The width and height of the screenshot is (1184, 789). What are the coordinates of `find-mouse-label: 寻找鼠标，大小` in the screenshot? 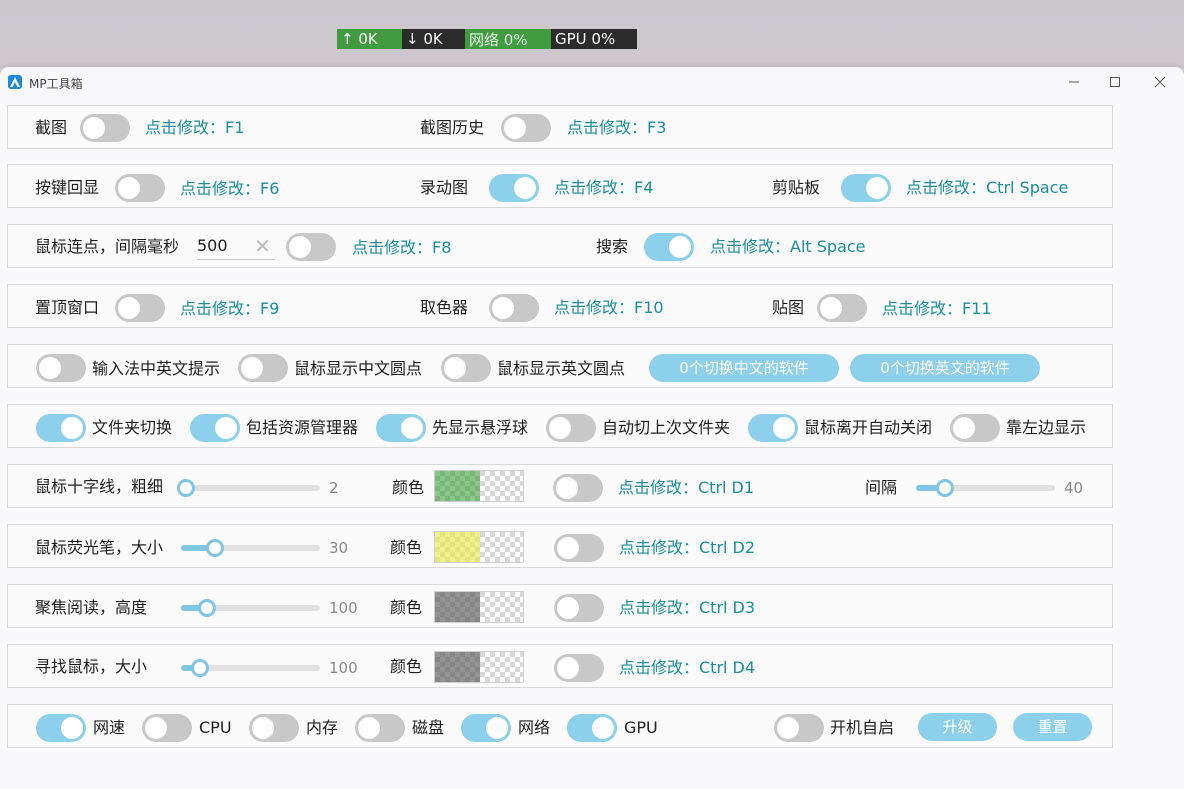 It's located at (91, 666).